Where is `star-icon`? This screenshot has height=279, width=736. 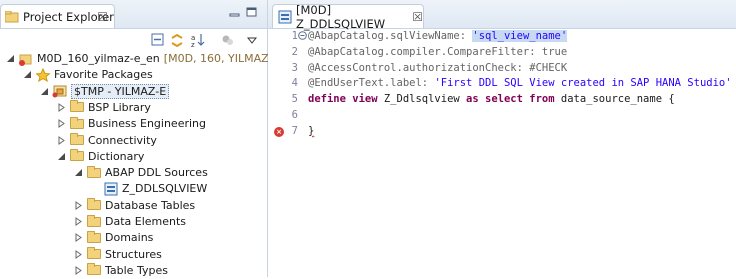 star-icon is located at coordinates (43, 74).